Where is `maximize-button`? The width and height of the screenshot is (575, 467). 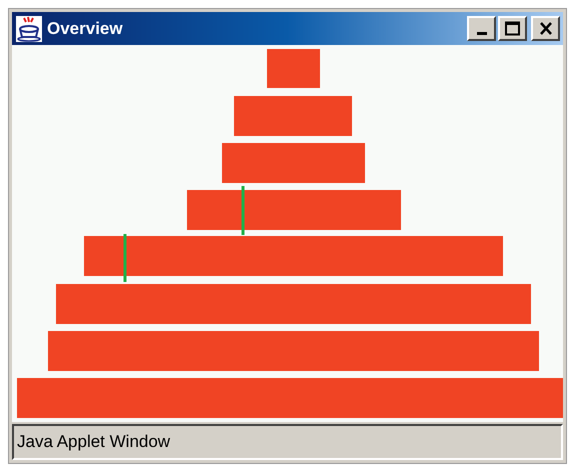
maximize-button is located at coordinates (512, 28).